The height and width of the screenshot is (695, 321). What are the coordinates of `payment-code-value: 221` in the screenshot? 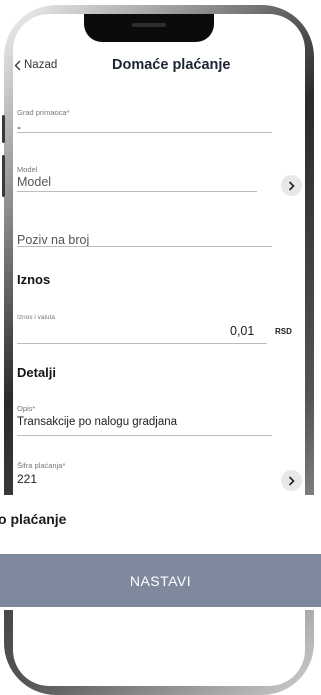 It's located at (27, 479).